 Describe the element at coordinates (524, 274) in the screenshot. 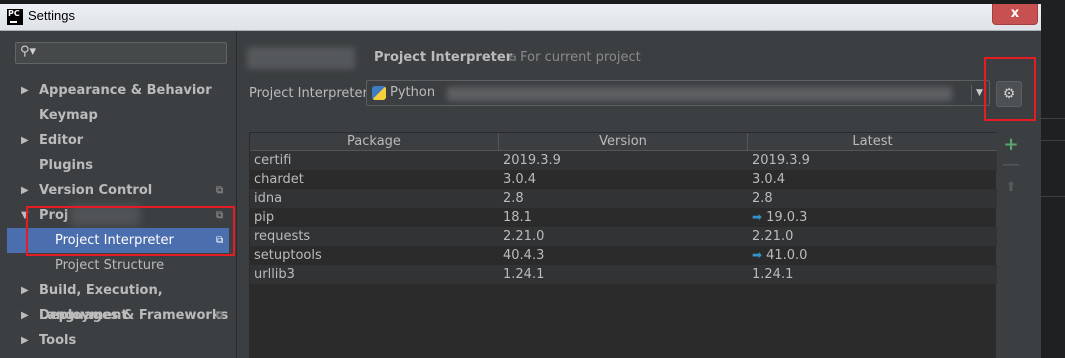

I see `package-version: 1.24.1` at that location.